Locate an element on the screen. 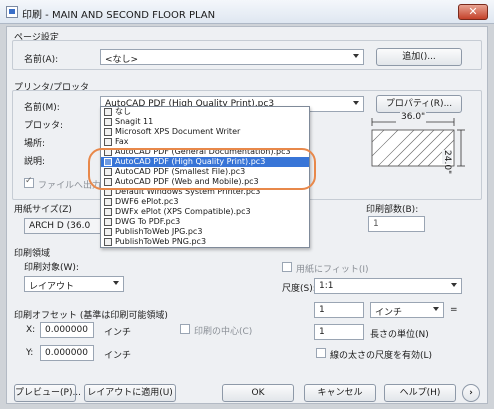 This screenshot has height=409, width=494. dropdown-item: PublishToWeb PNG.pc3 is located at coordinates (205, 242).